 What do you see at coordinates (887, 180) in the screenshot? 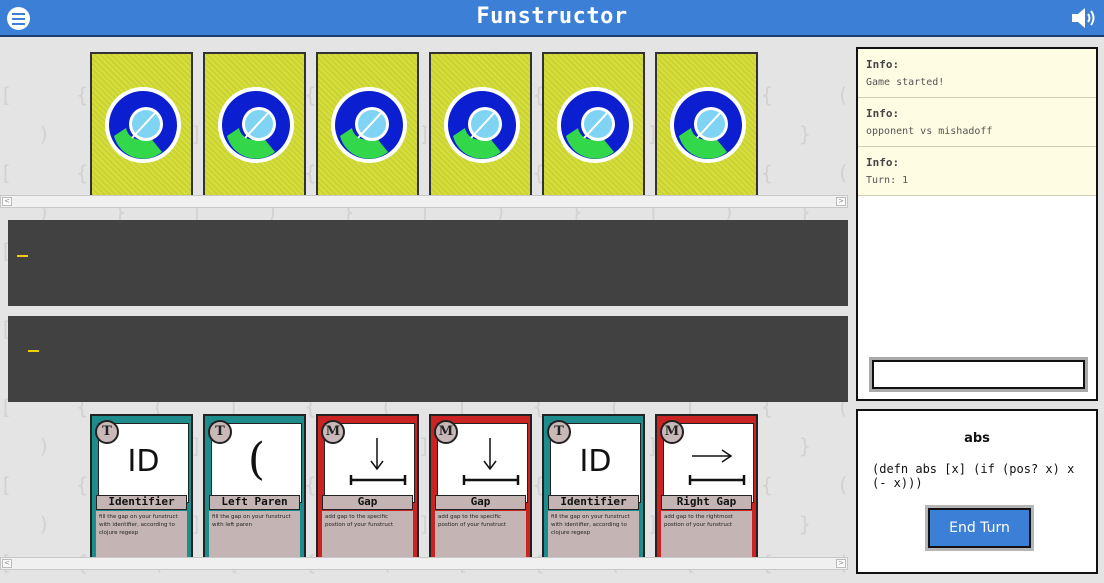
I see `log-entry-message: Turn: 1` at bounding box center [887, 180].